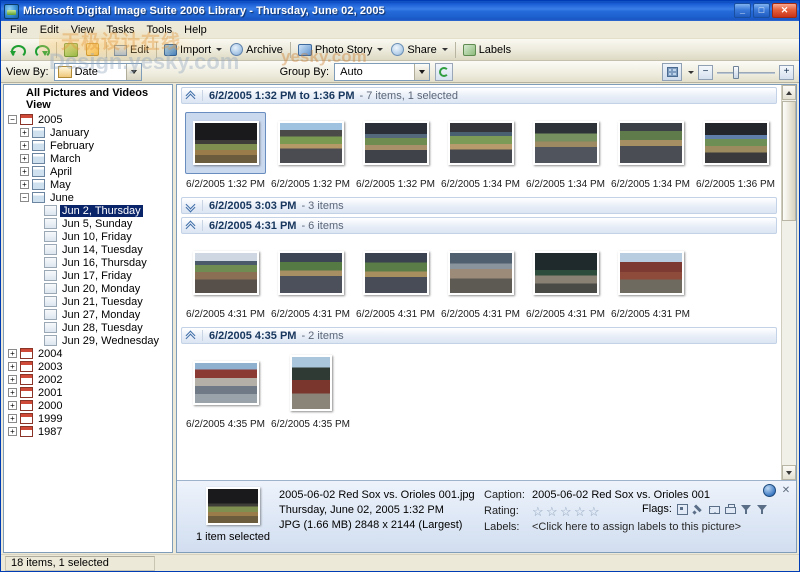  What do you see at coordinates (714, 510) in the screenshot?
I see `flag-mail-icon` at bounding box center [714, 510].